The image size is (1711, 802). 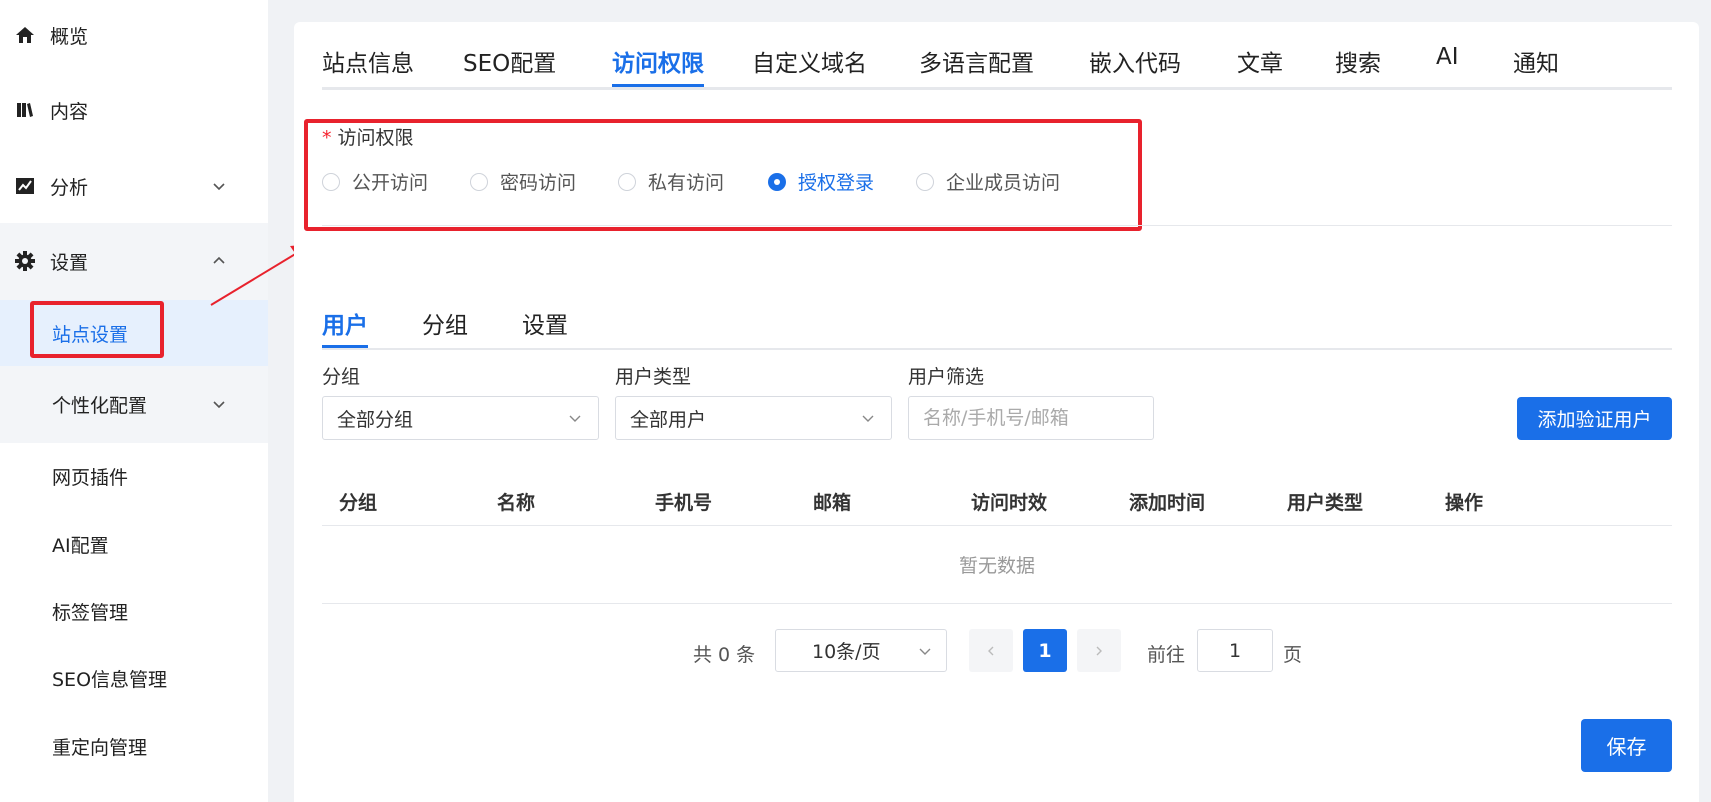 What do you see at coordinates (69, 262) in the screenshot?
I see `sidebar-item-label: 设置` at bounding box center [69, 262].